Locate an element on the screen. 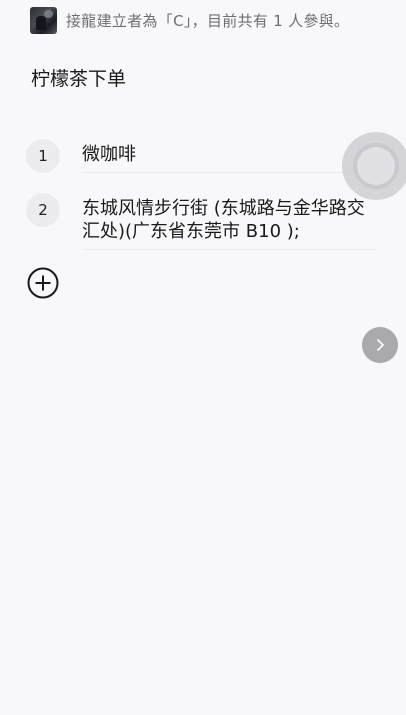  assistive-touch-button is located at coordinates (374, 166).